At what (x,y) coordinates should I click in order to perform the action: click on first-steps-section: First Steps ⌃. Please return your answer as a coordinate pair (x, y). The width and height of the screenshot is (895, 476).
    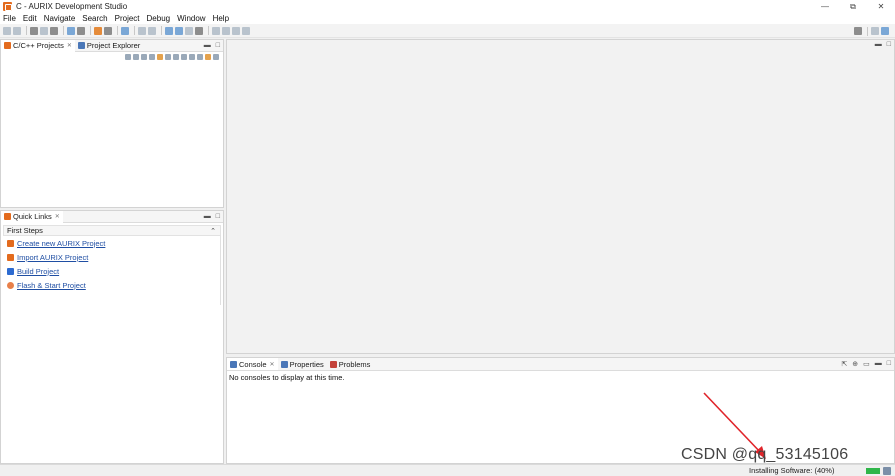
    Looking at the image, I should click on (112, 230).